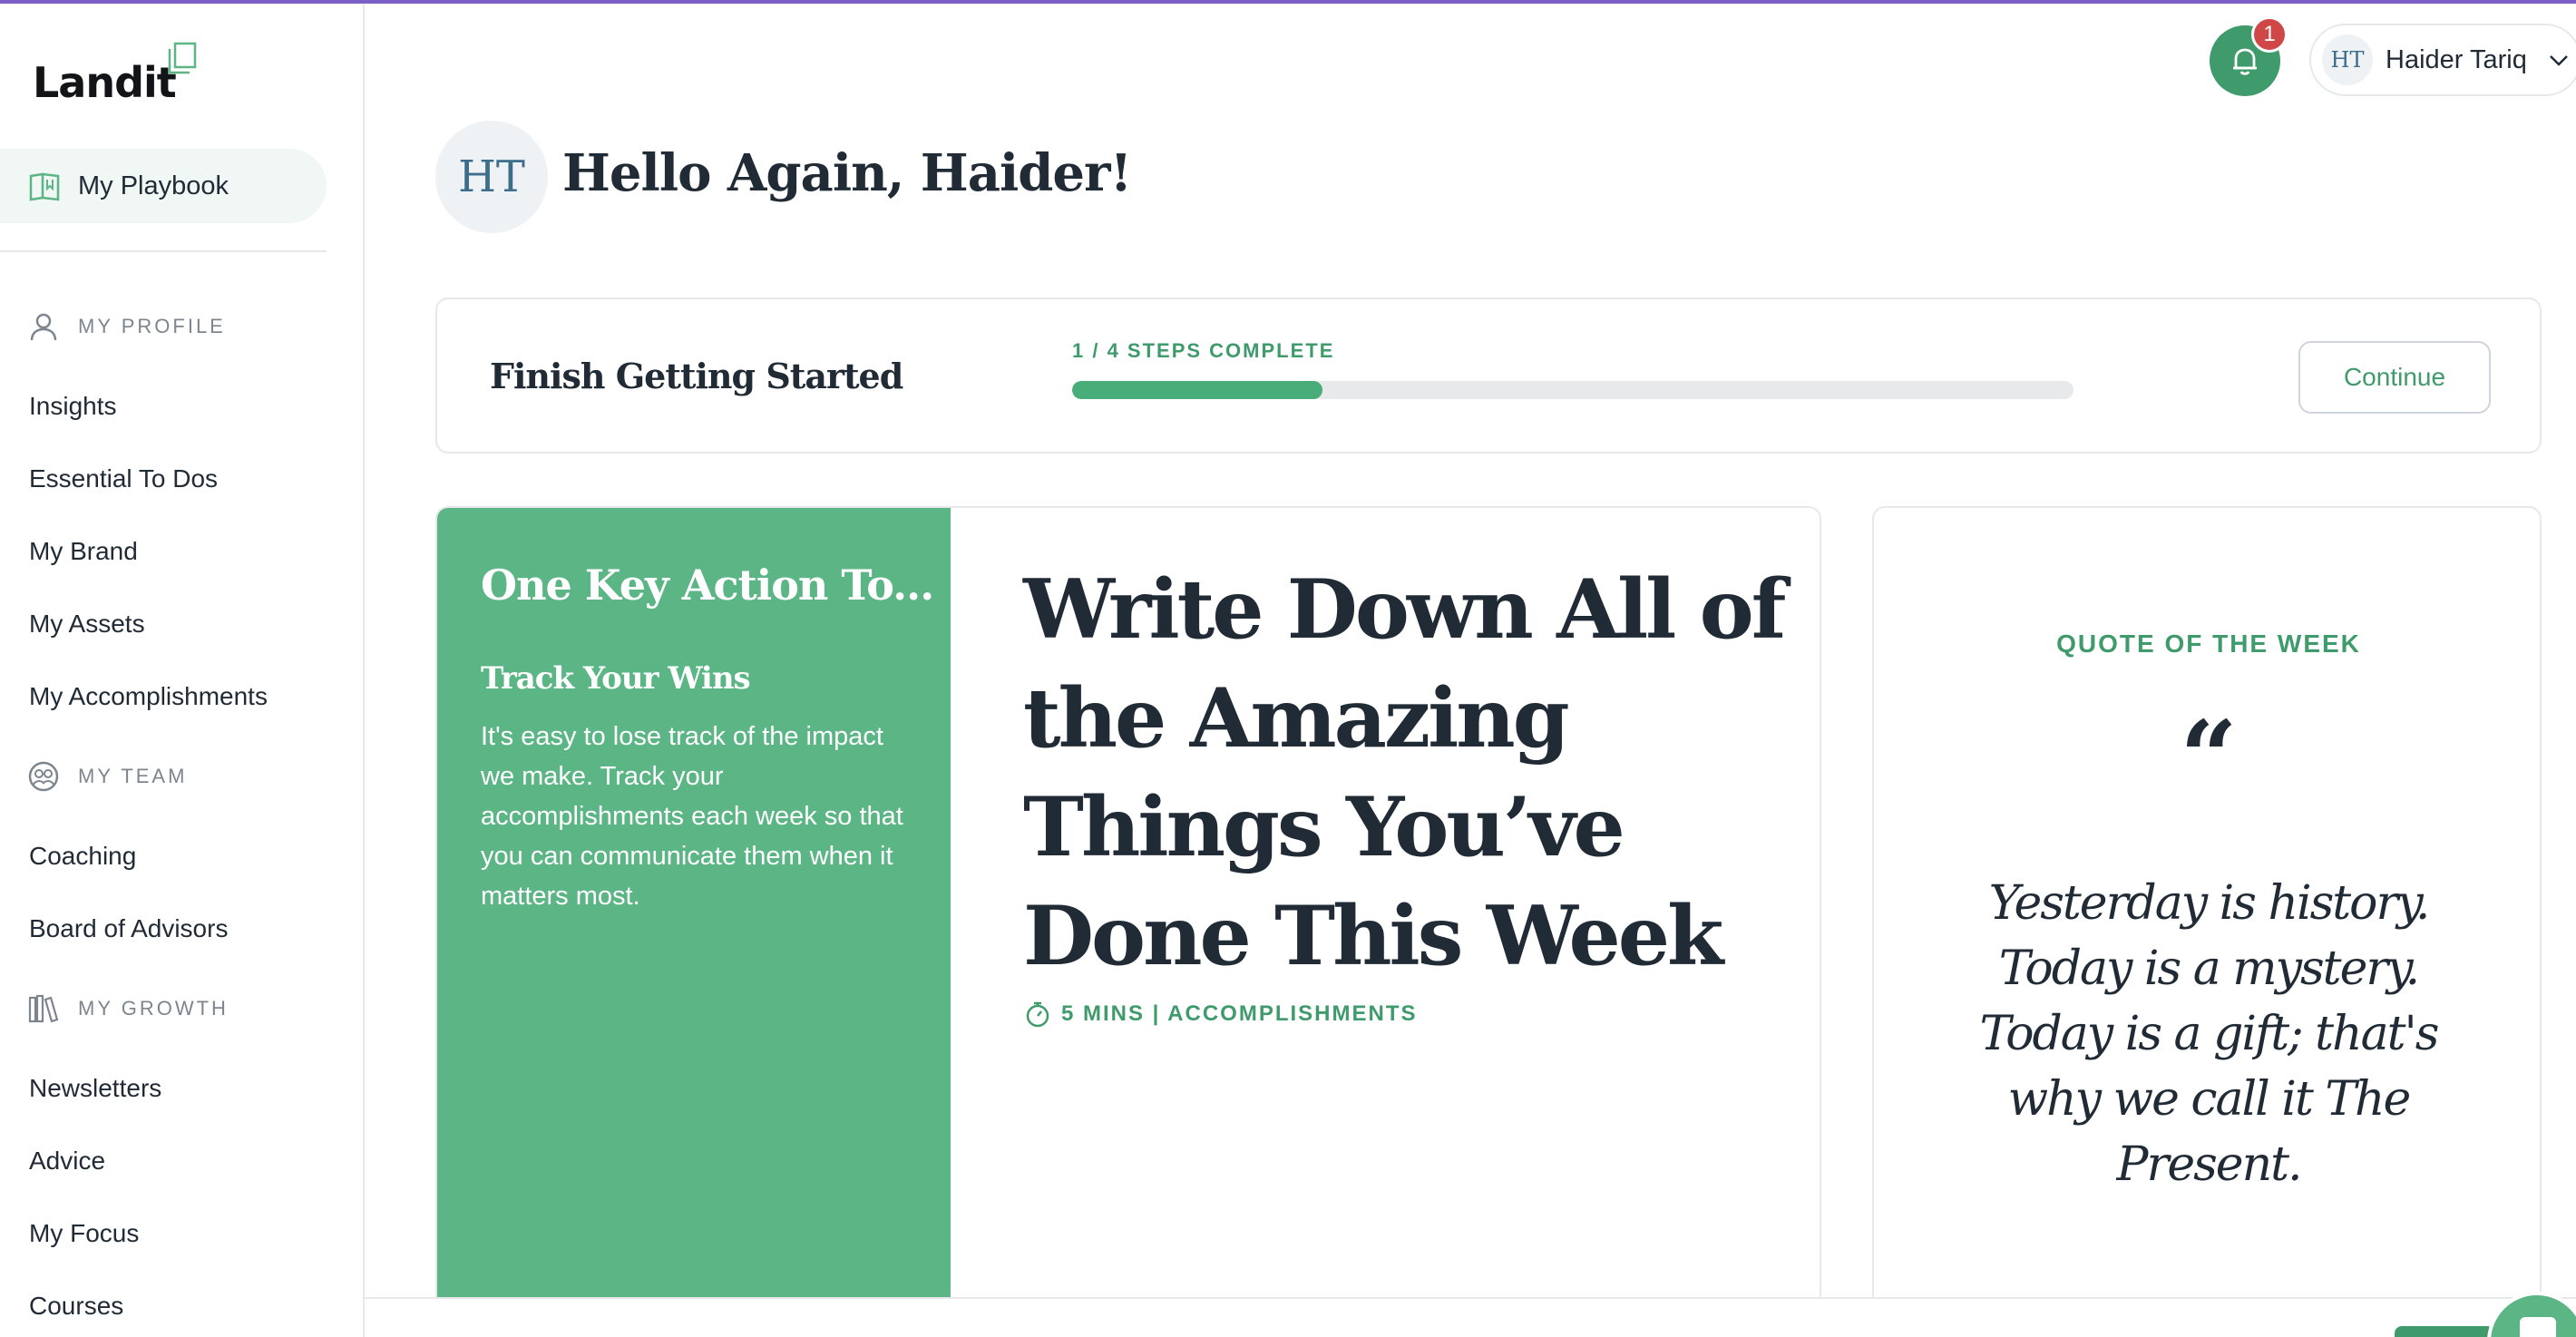  What do you see at coordinates (153, 1008) in the screenshot?
I see `section-label: MY GROWTH` at bounding box center [153, 1008].